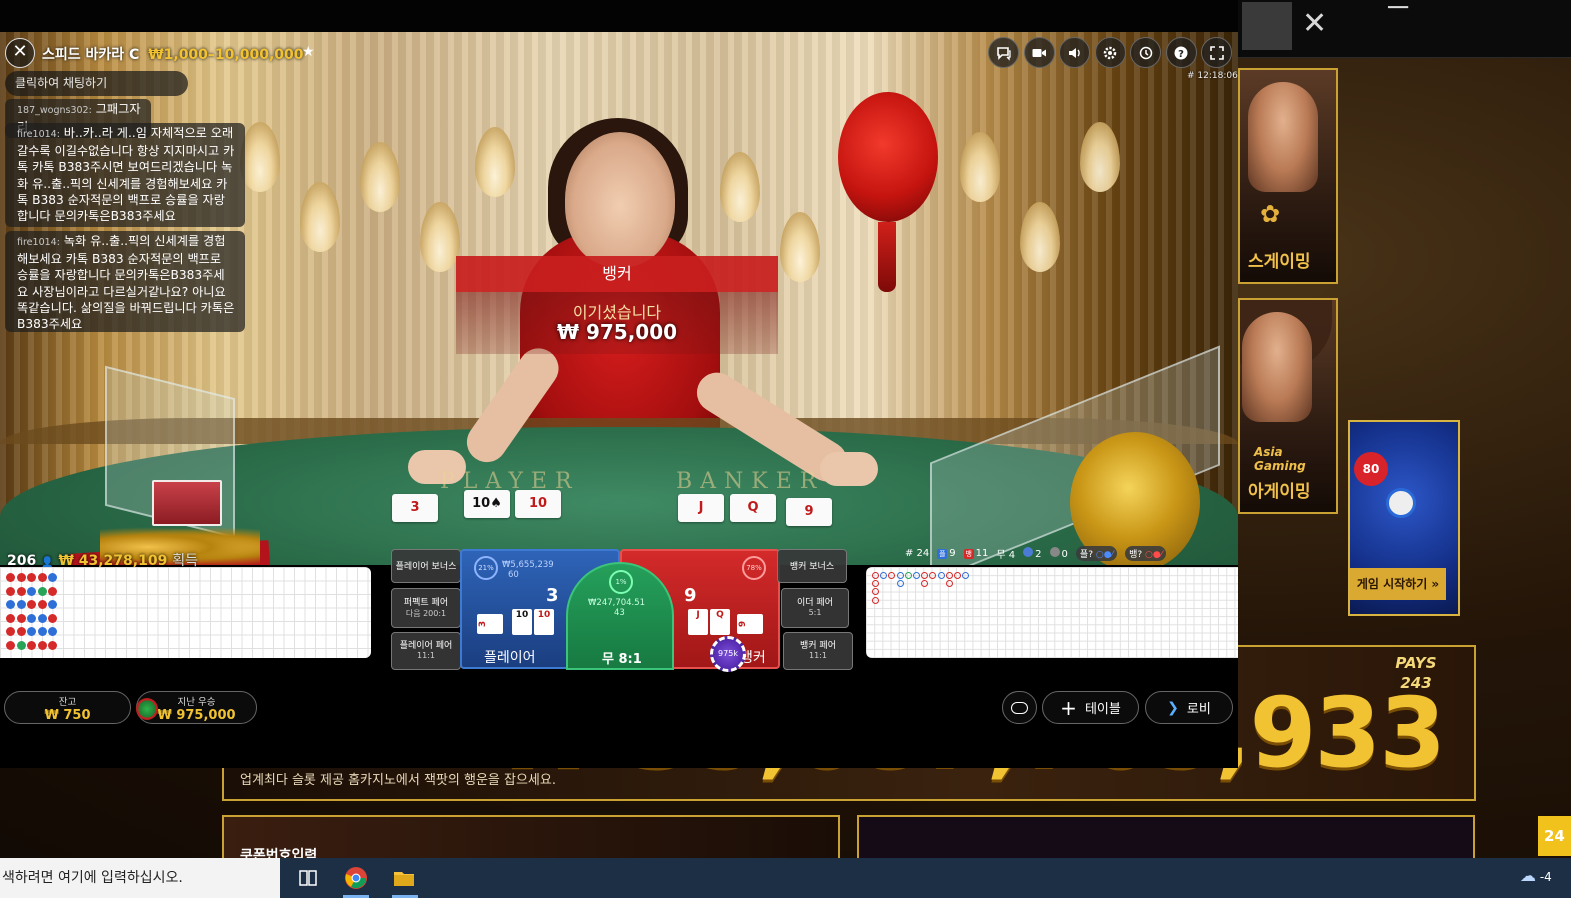  What do you see at coordinates (1216, 52) in the screenshot?
I see `fullscreen-icon` at bounding box center [1216, 52].